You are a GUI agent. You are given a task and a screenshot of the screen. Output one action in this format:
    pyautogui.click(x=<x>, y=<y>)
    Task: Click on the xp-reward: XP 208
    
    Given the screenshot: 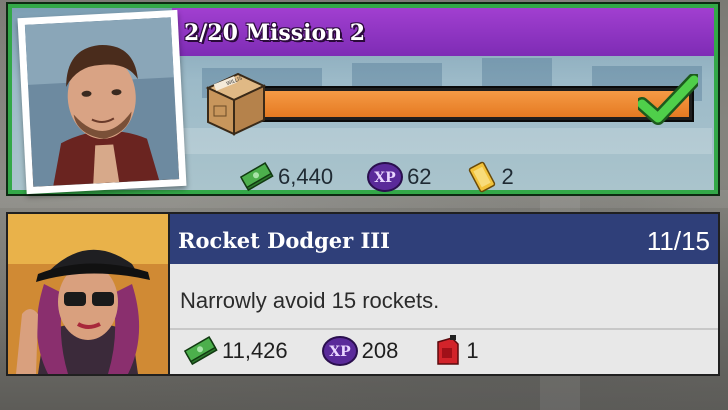 What is the action you would take?
    pyautogui.click(x=360, y=351)
    